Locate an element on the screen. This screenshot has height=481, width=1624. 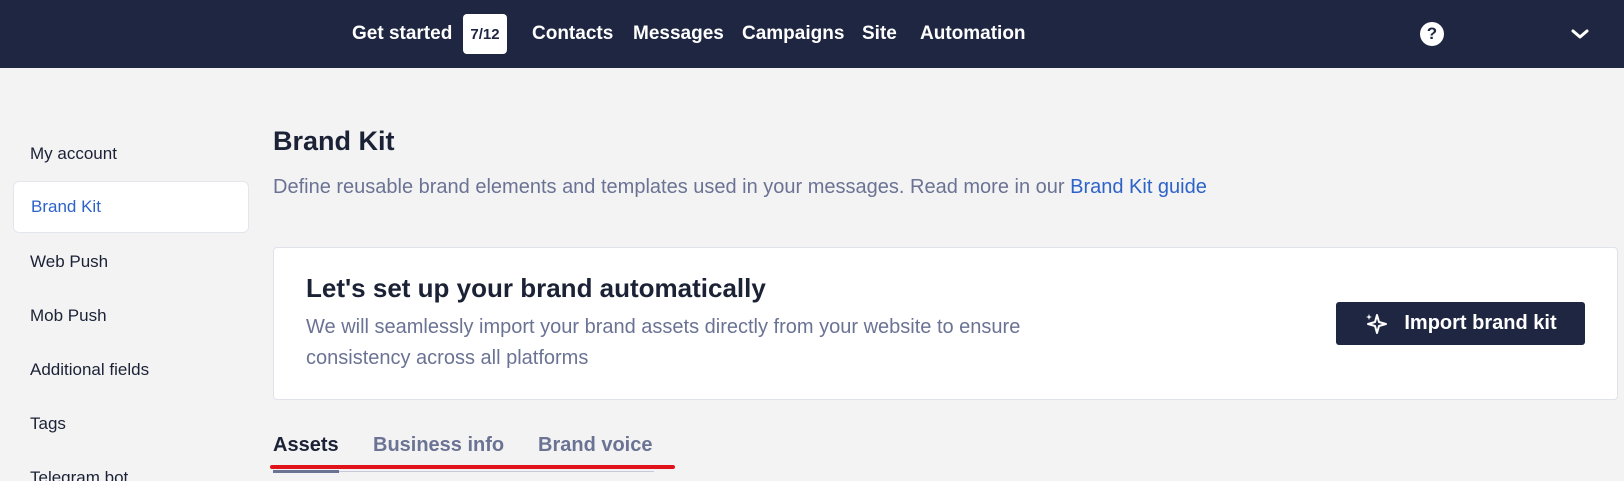
sparkle-icon is located at coordinates (1377, 323).